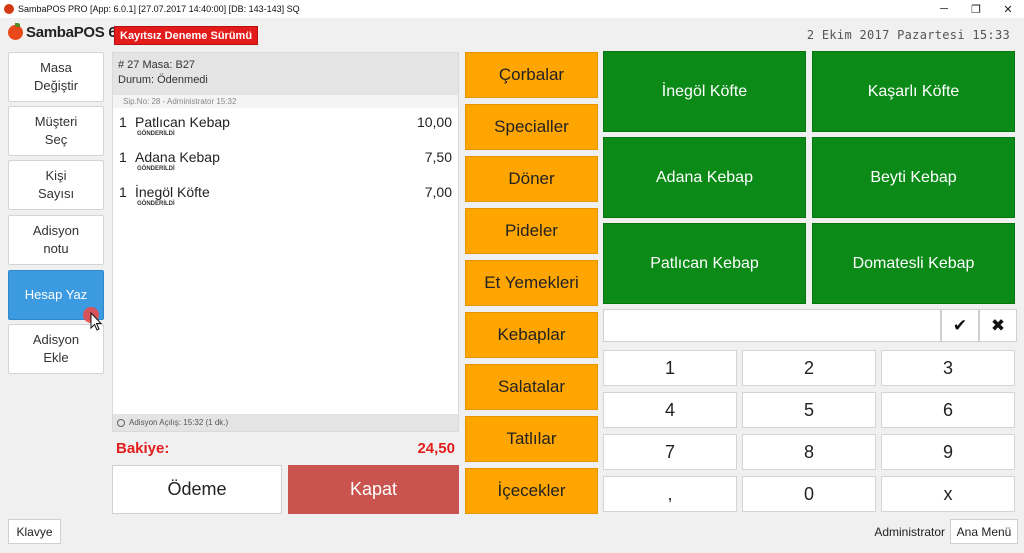 Image resolution: width=1024 pixels, height=553 pixels. I want to click on window-controls: ─ ❐ ✕, so click(976, 9).